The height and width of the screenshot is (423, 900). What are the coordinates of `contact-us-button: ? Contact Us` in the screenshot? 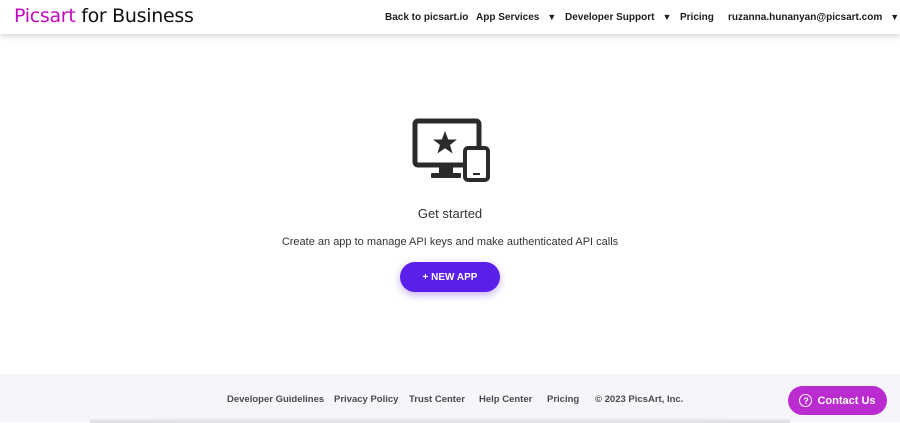 It's located at (837, 400).